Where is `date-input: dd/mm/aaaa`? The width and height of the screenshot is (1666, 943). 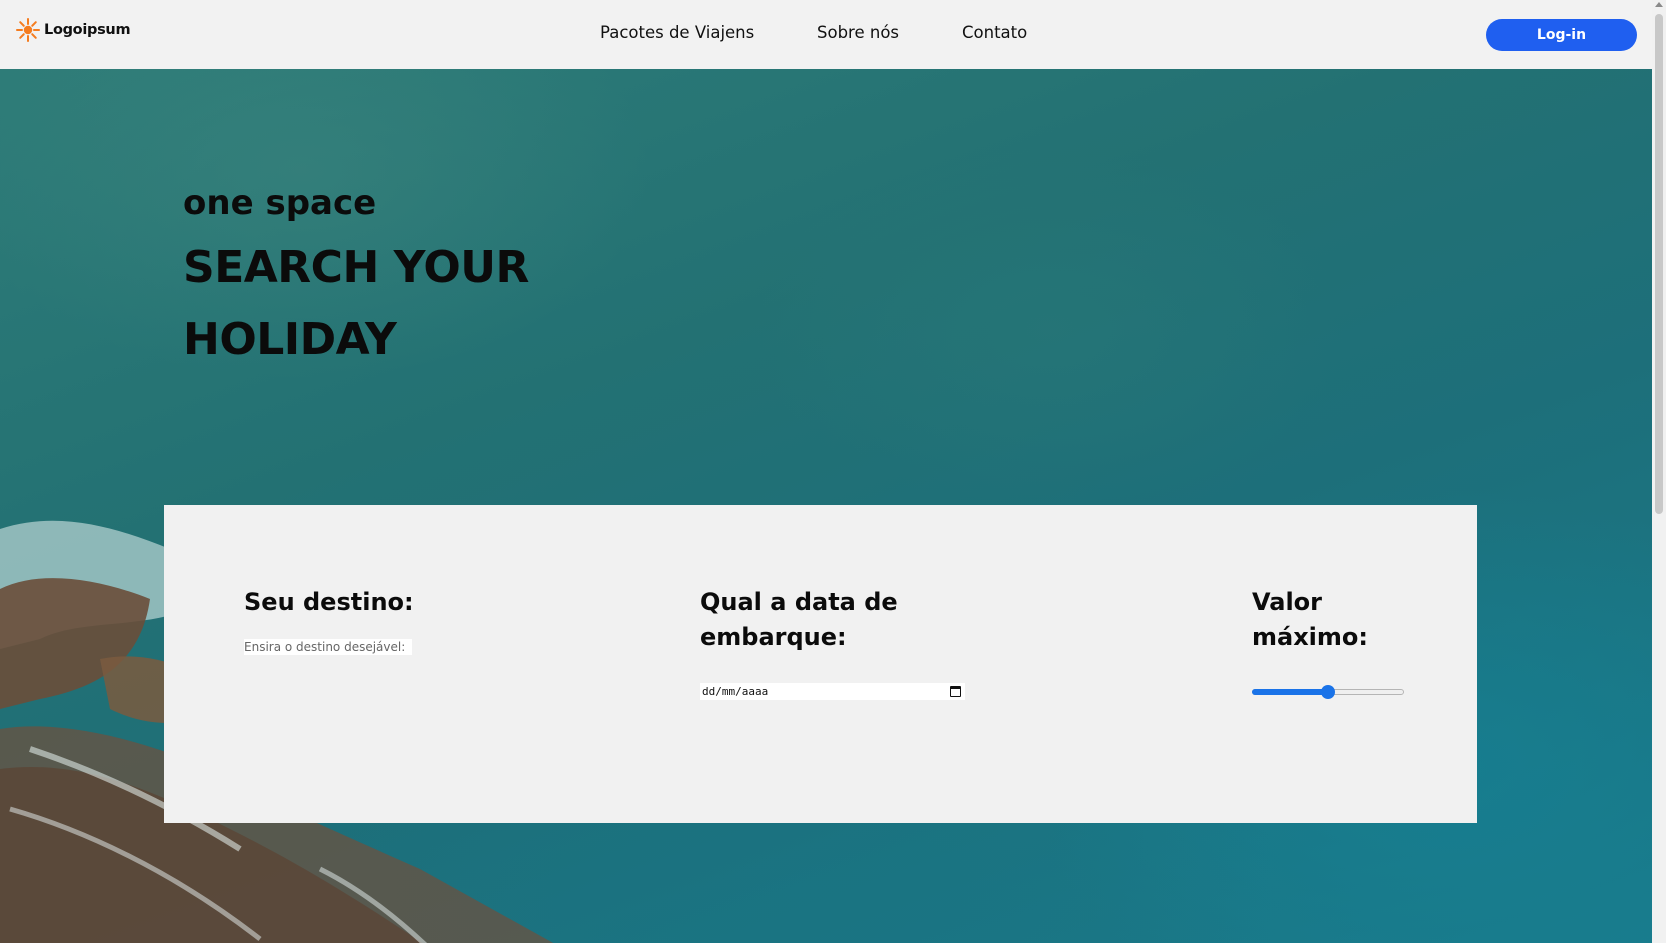
date-input: dd/mm/aaaa is located at coordinates (832, 691).